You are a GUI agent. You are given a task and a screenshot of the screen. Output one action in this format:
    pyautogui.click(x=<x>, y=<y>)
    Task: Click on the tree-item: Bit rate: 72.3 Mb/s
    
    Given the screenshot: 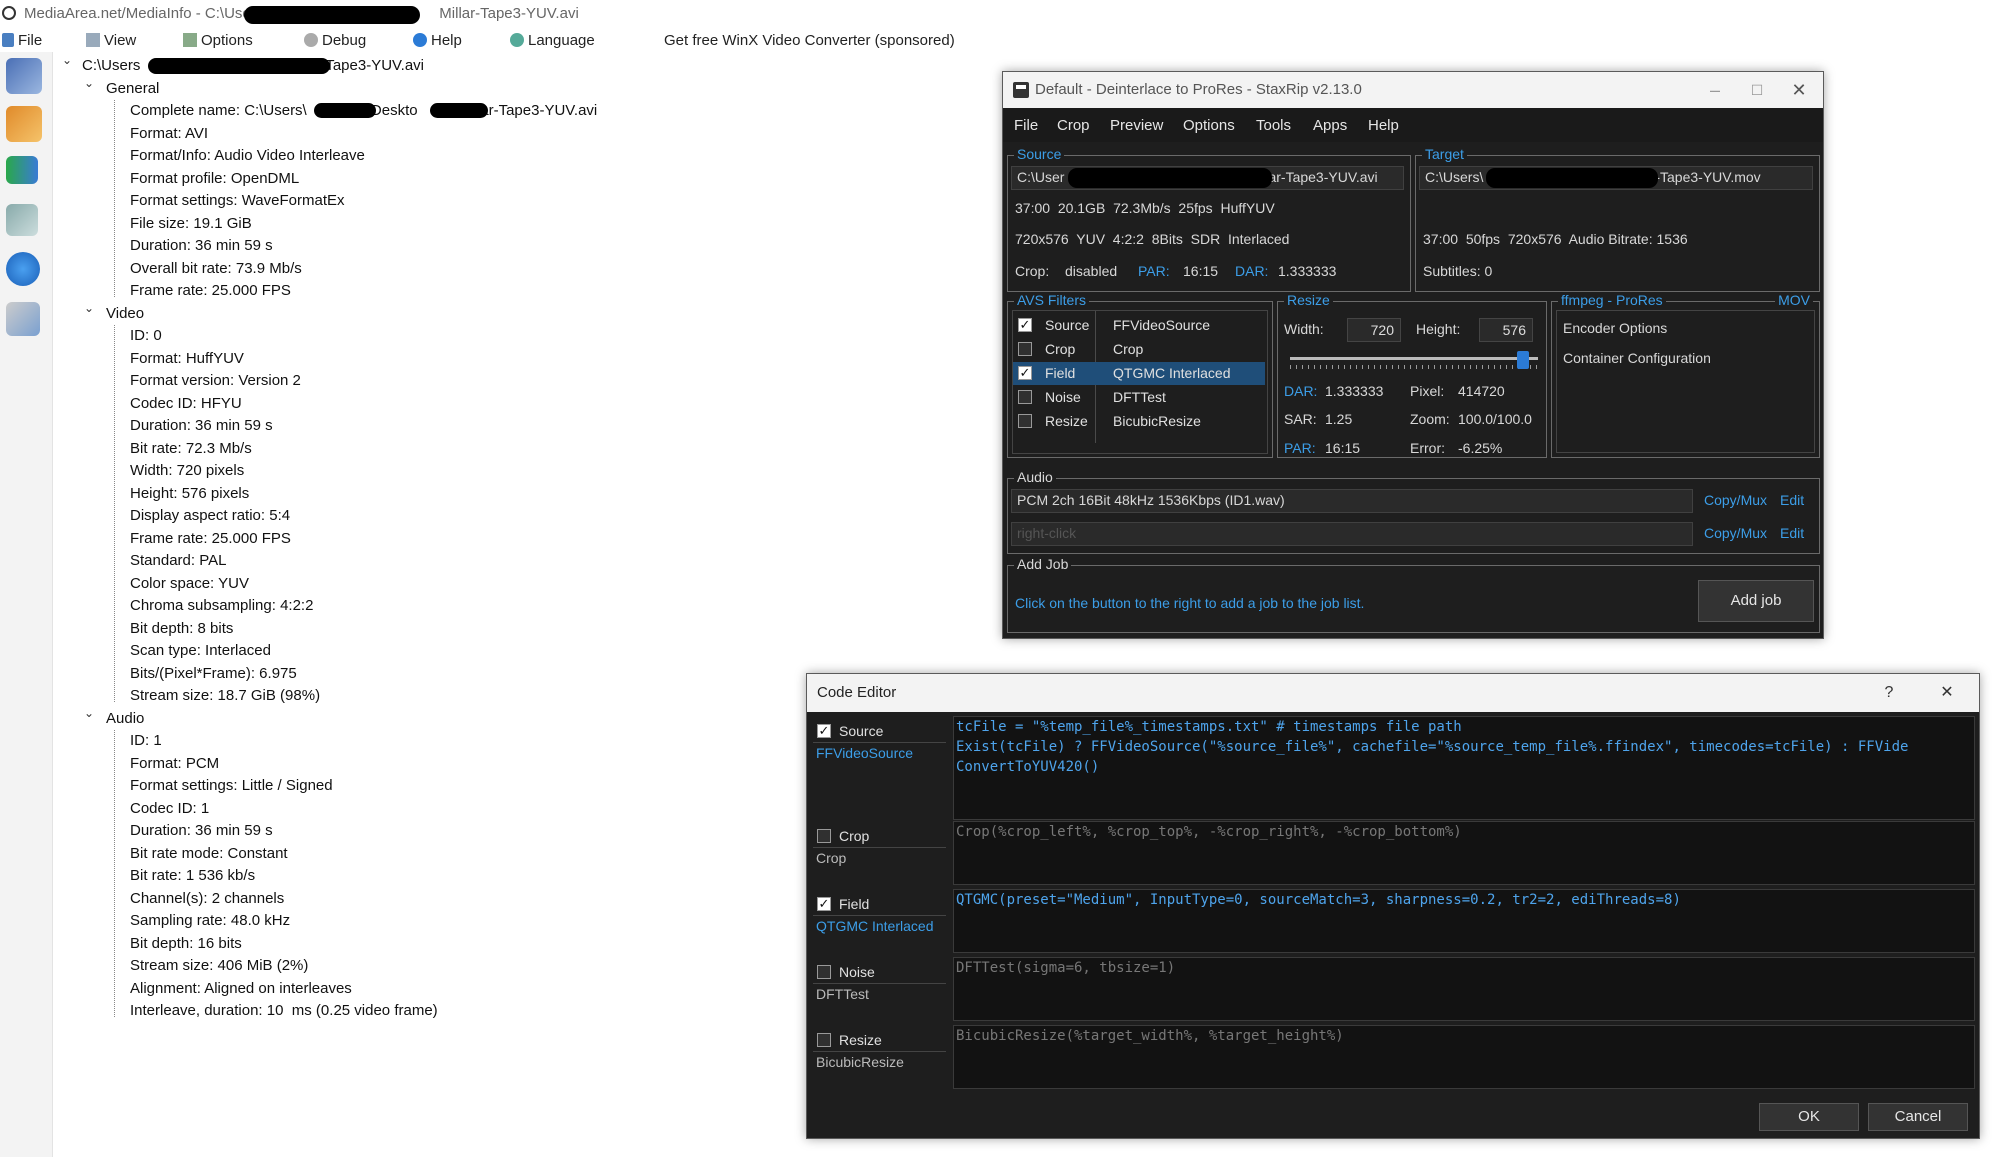 What is the action you would take?
    pyautogui.click(x=191, y=448)
    